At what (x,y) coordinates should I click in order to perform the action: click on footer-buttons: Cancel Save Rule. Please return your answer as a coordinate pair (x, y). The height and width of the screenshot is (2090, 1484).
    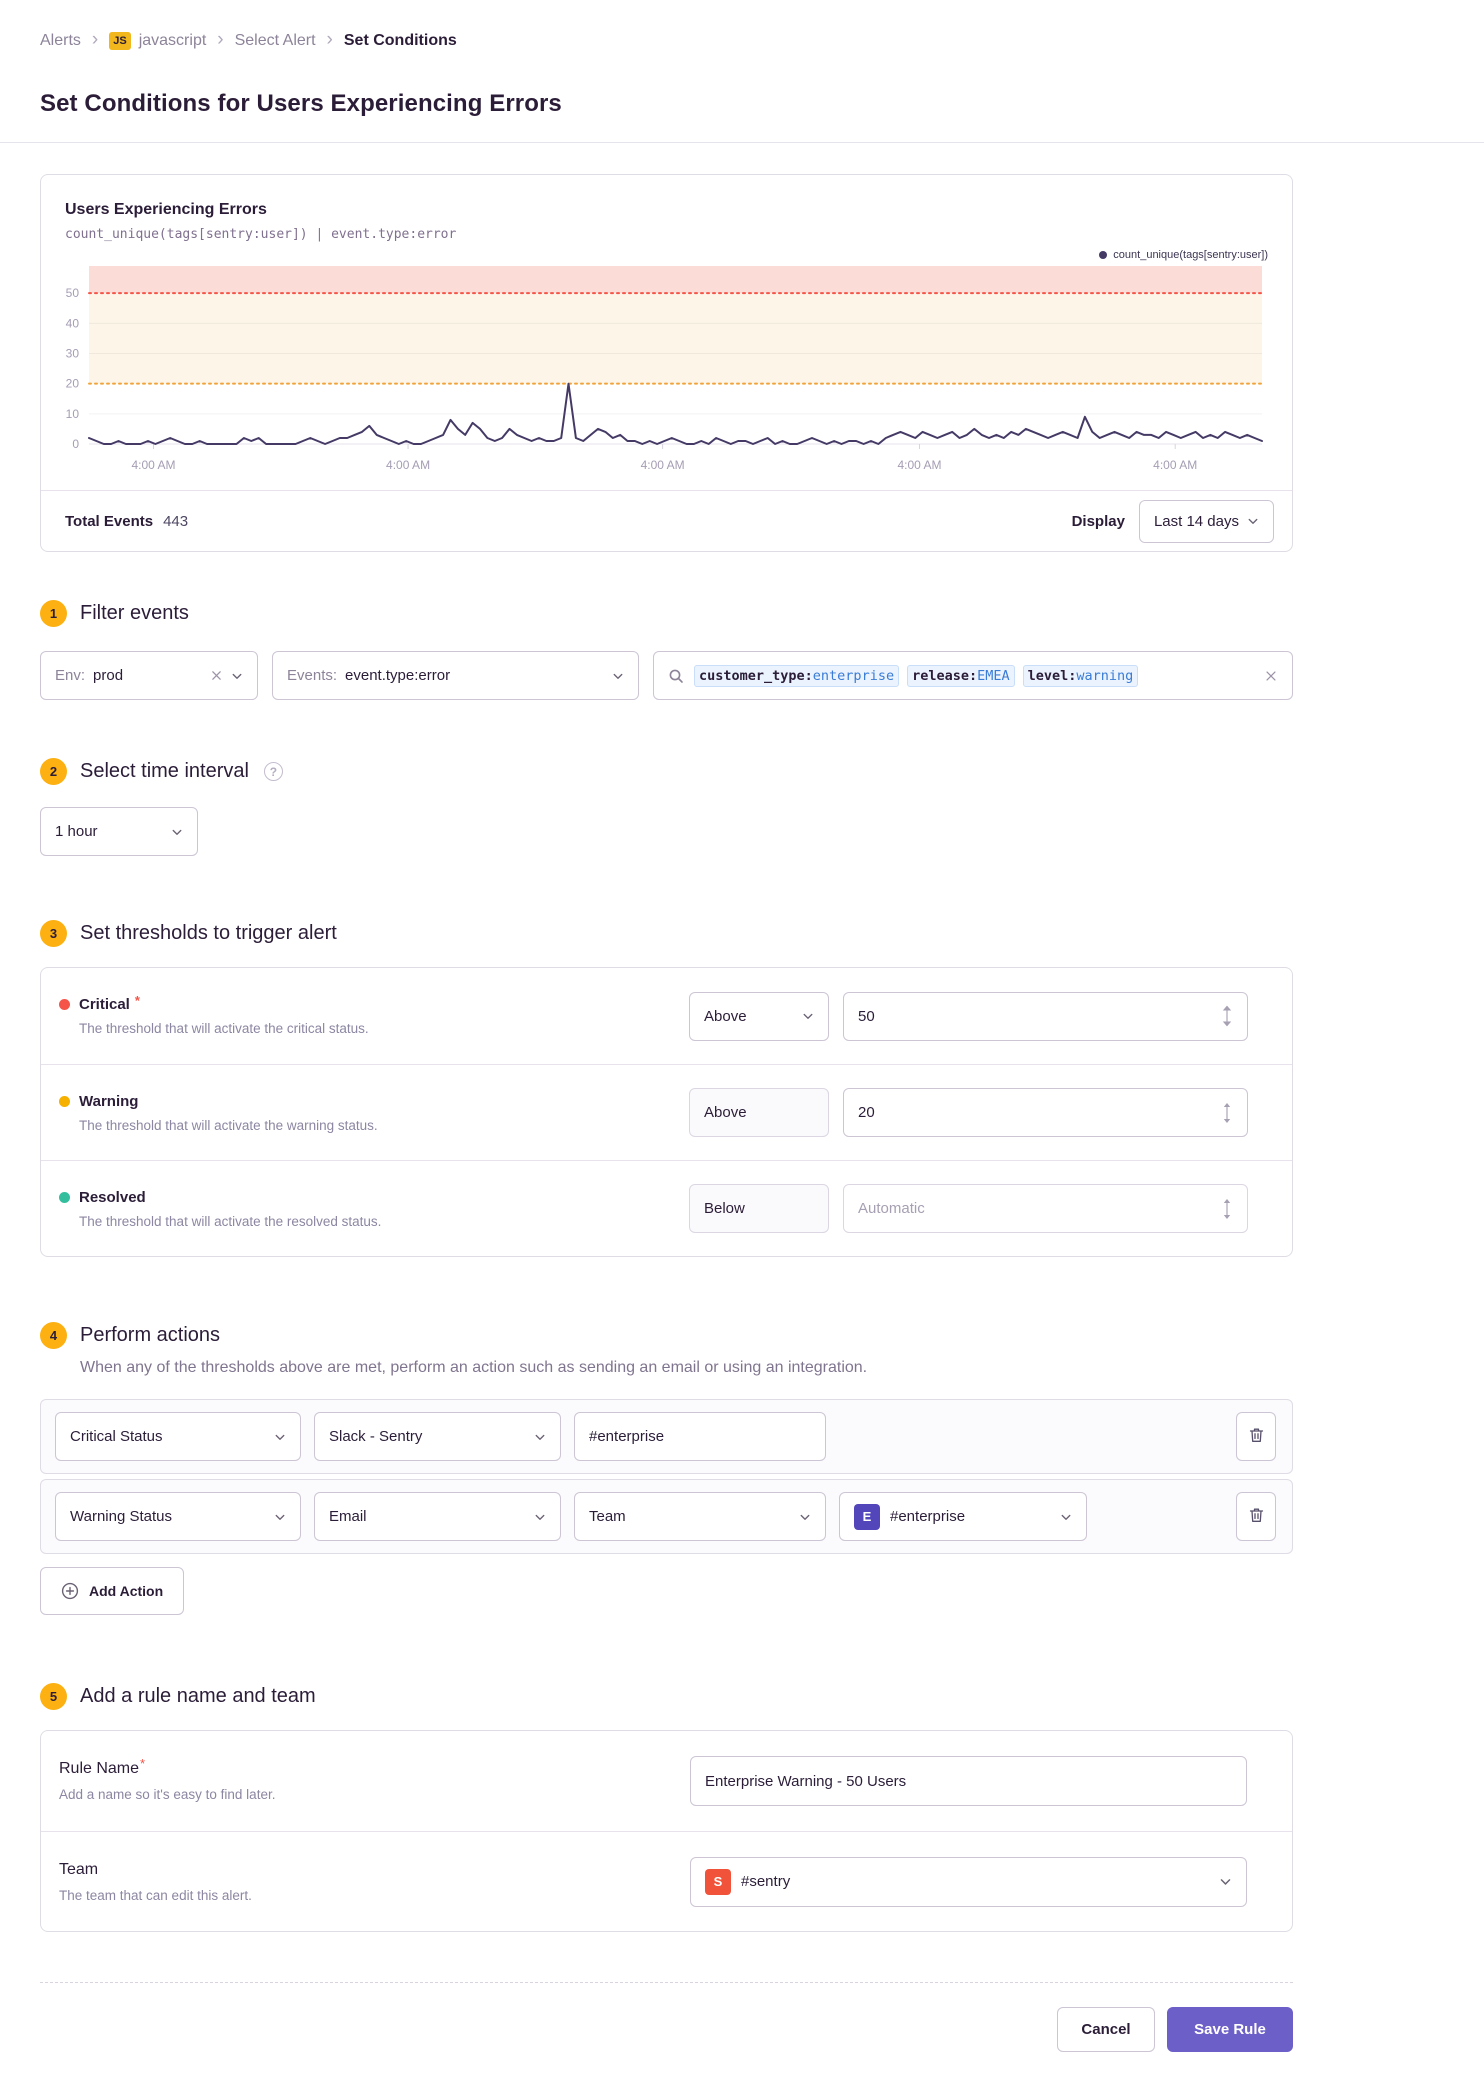
    Looking at the image, I should click on (666, 2029).